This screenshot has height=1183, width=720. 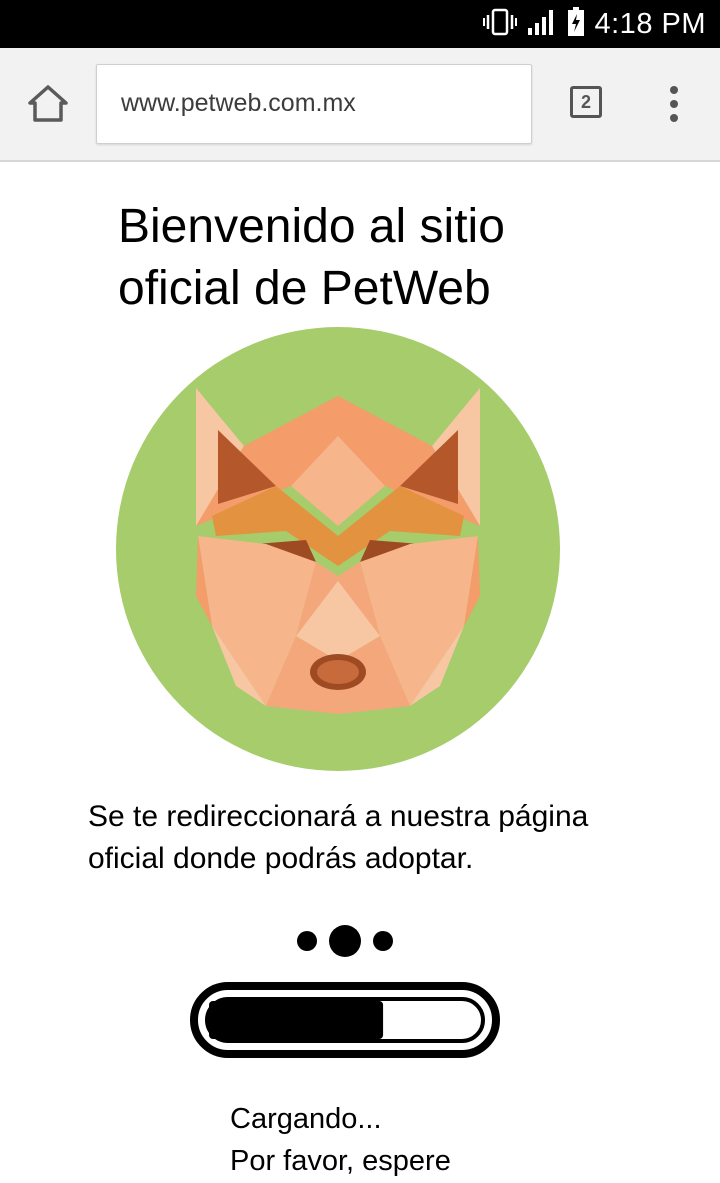 I want to click on page-title-line-2: oficial de PetWeb, so click(x=304, y=288).